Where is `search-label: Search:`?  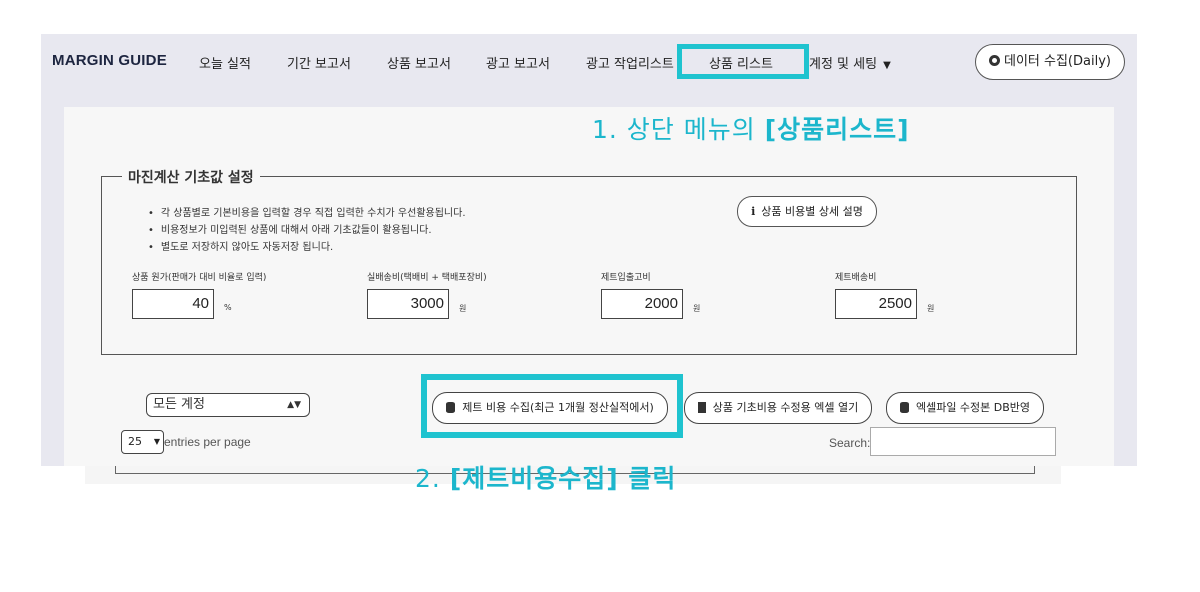
search-label: Search: is located at coordinates (850, 443).